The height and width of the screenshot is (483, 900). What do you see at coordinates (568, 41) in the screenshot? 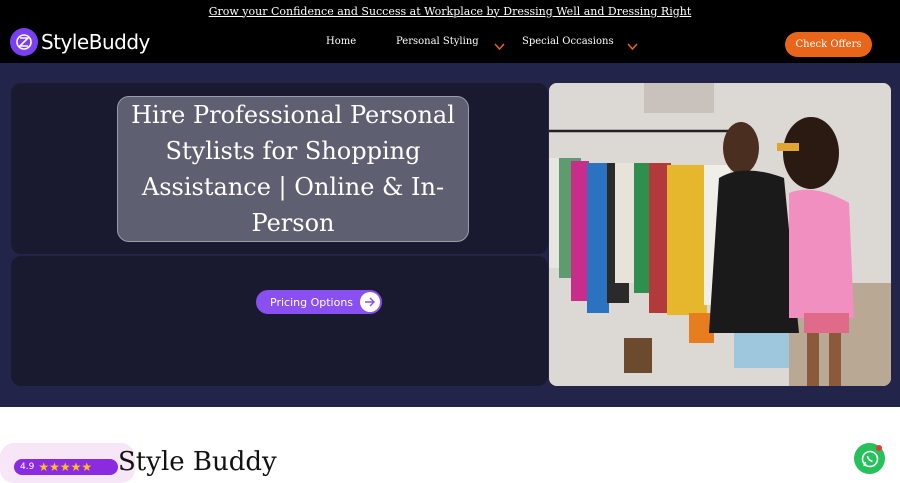
I see `nav-special-occasions: Special Occasions` at bounding box center [568, 41].